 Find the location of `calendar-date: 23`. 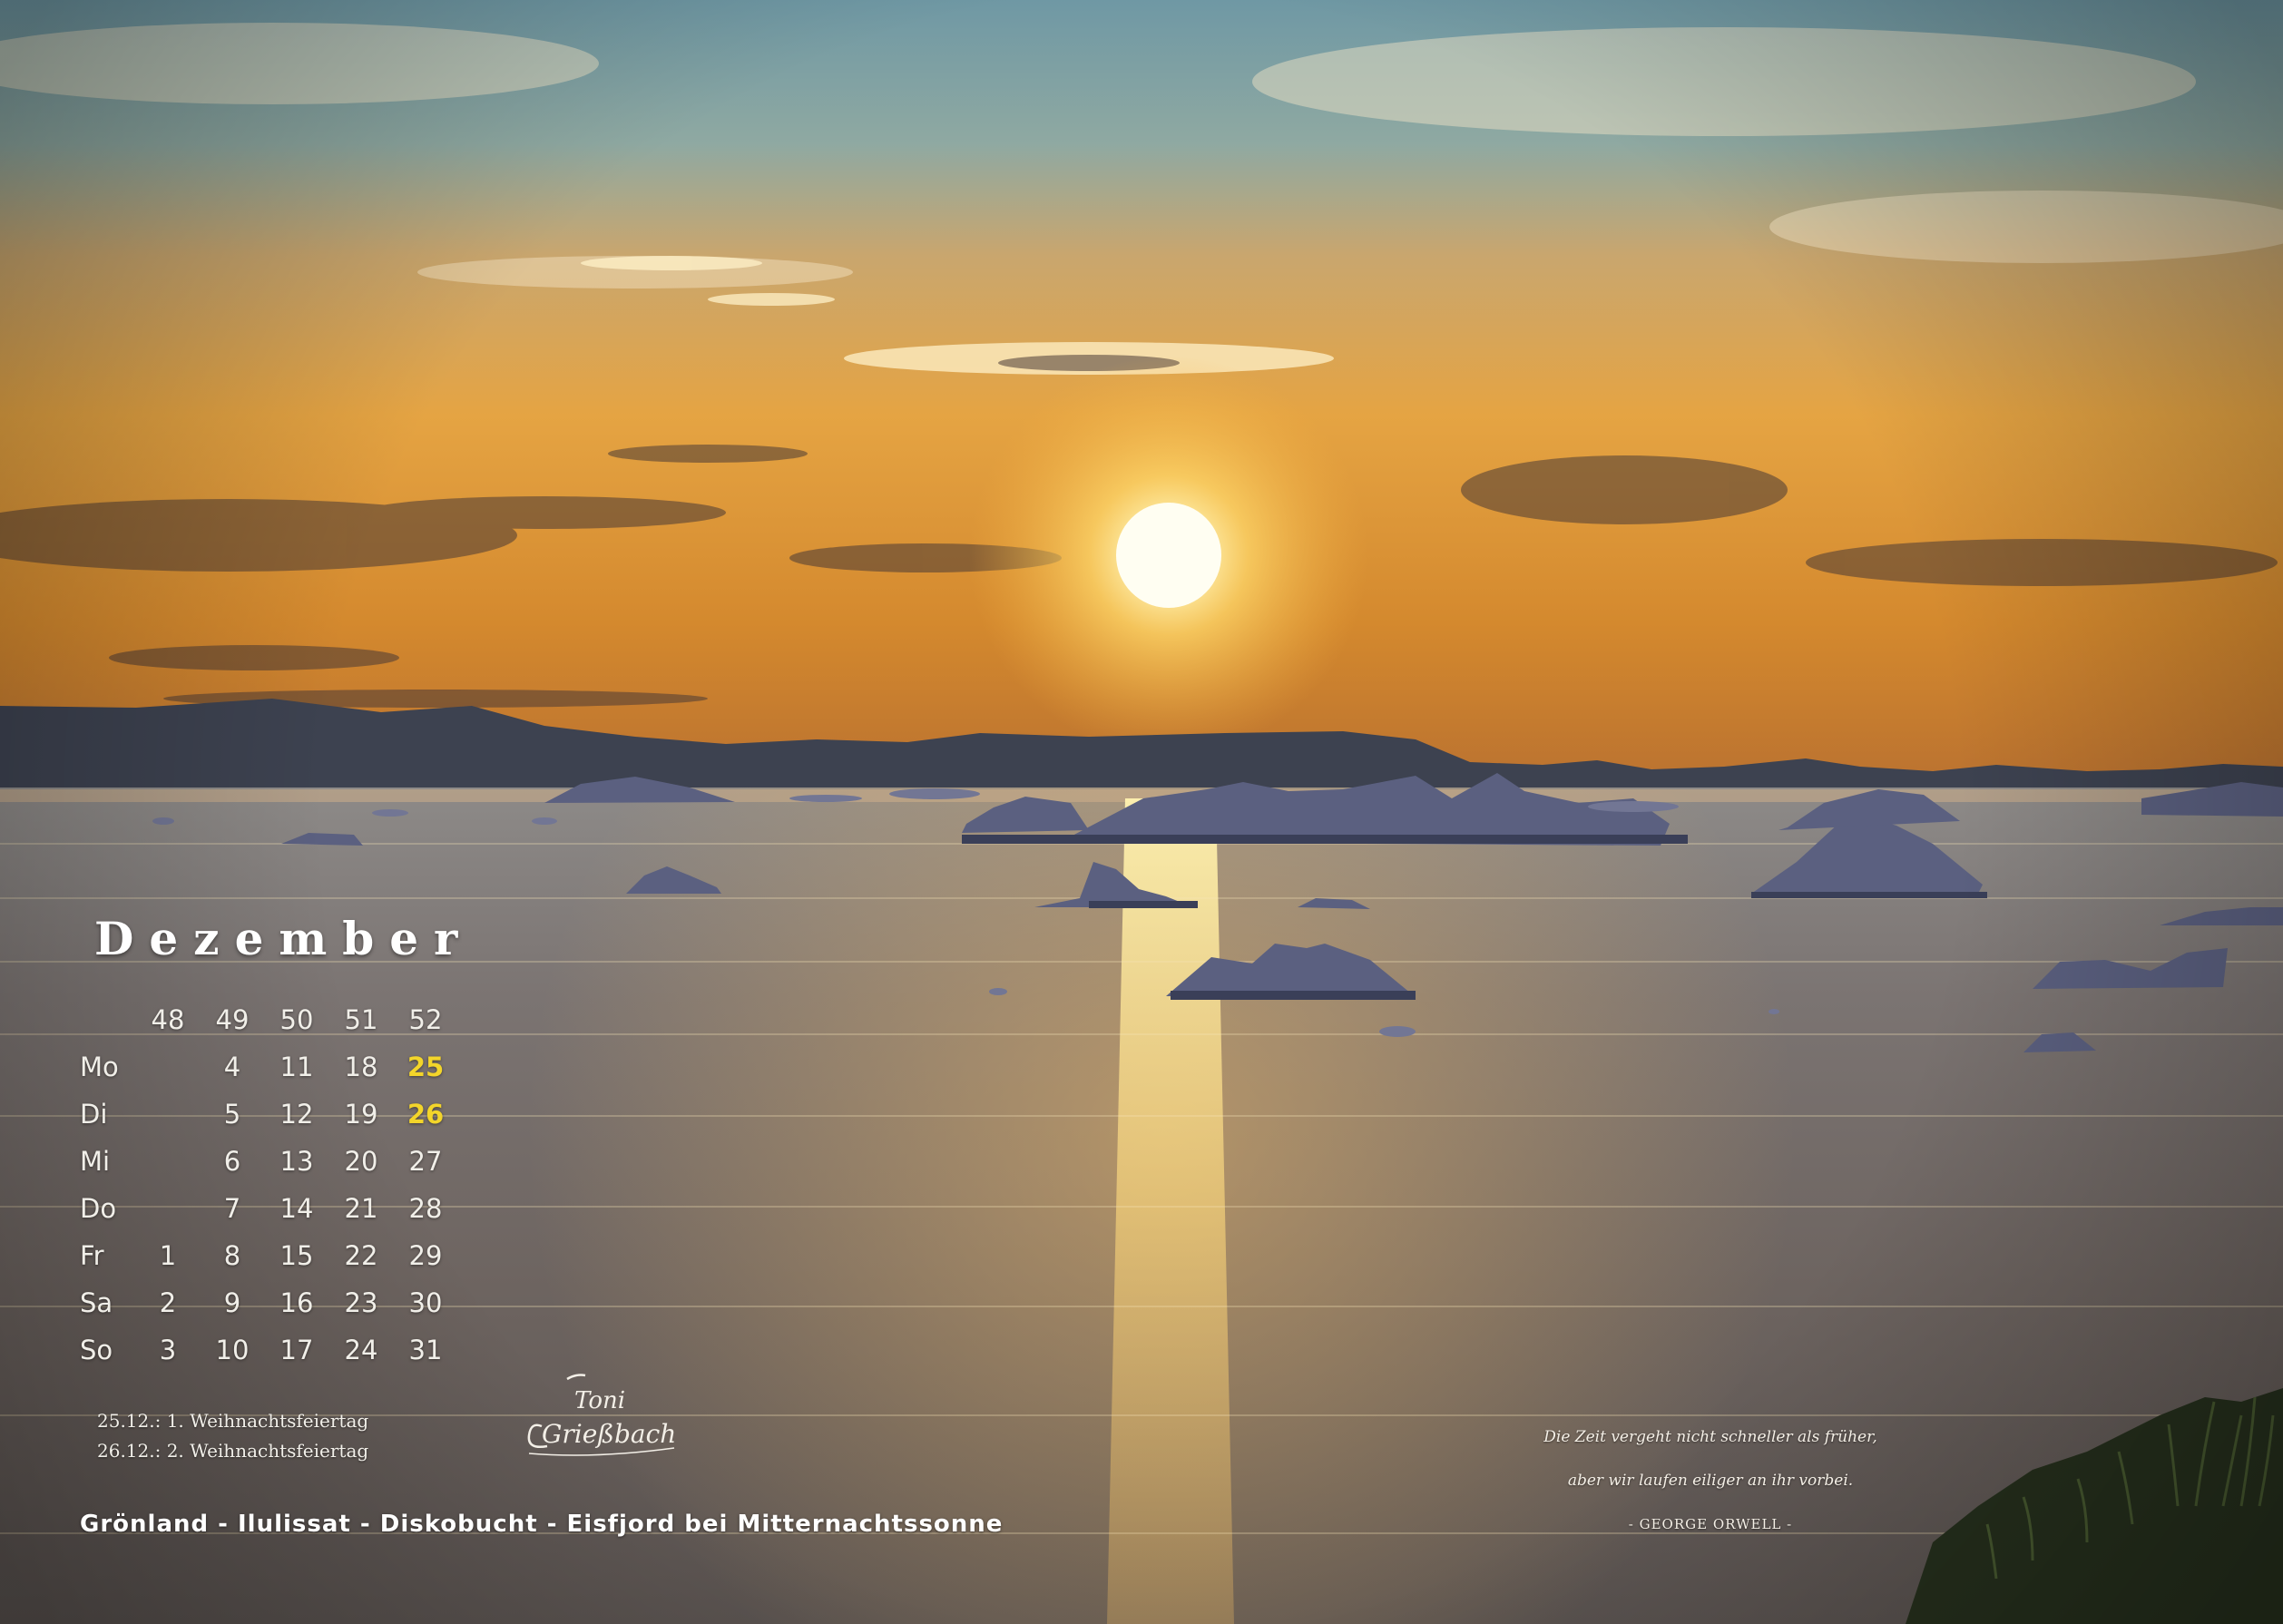

calendar-date: 23 is located at coordinates (361, 1302).